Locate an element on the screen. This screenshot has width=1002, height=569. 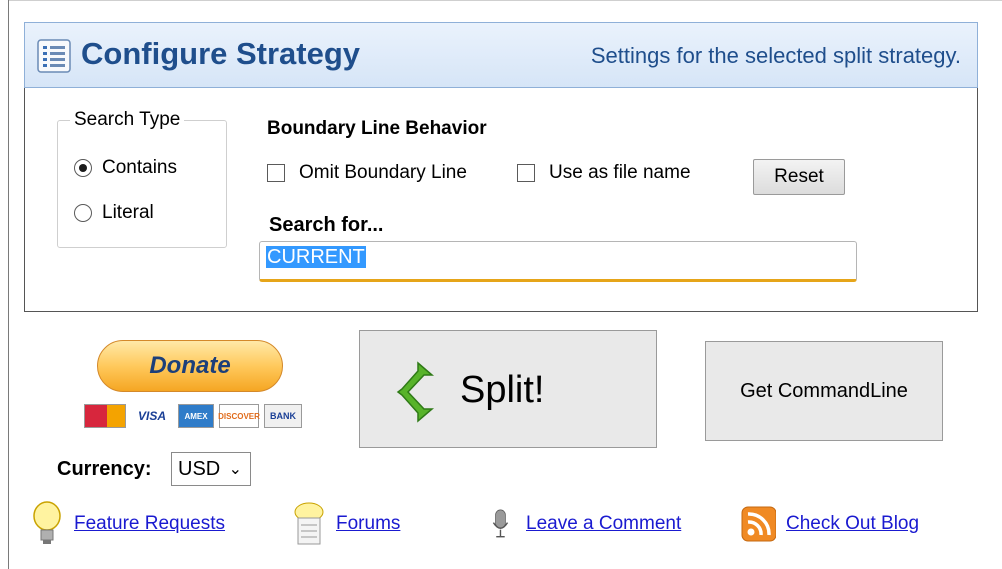
rss-icon is located at coordinates (758, 524).